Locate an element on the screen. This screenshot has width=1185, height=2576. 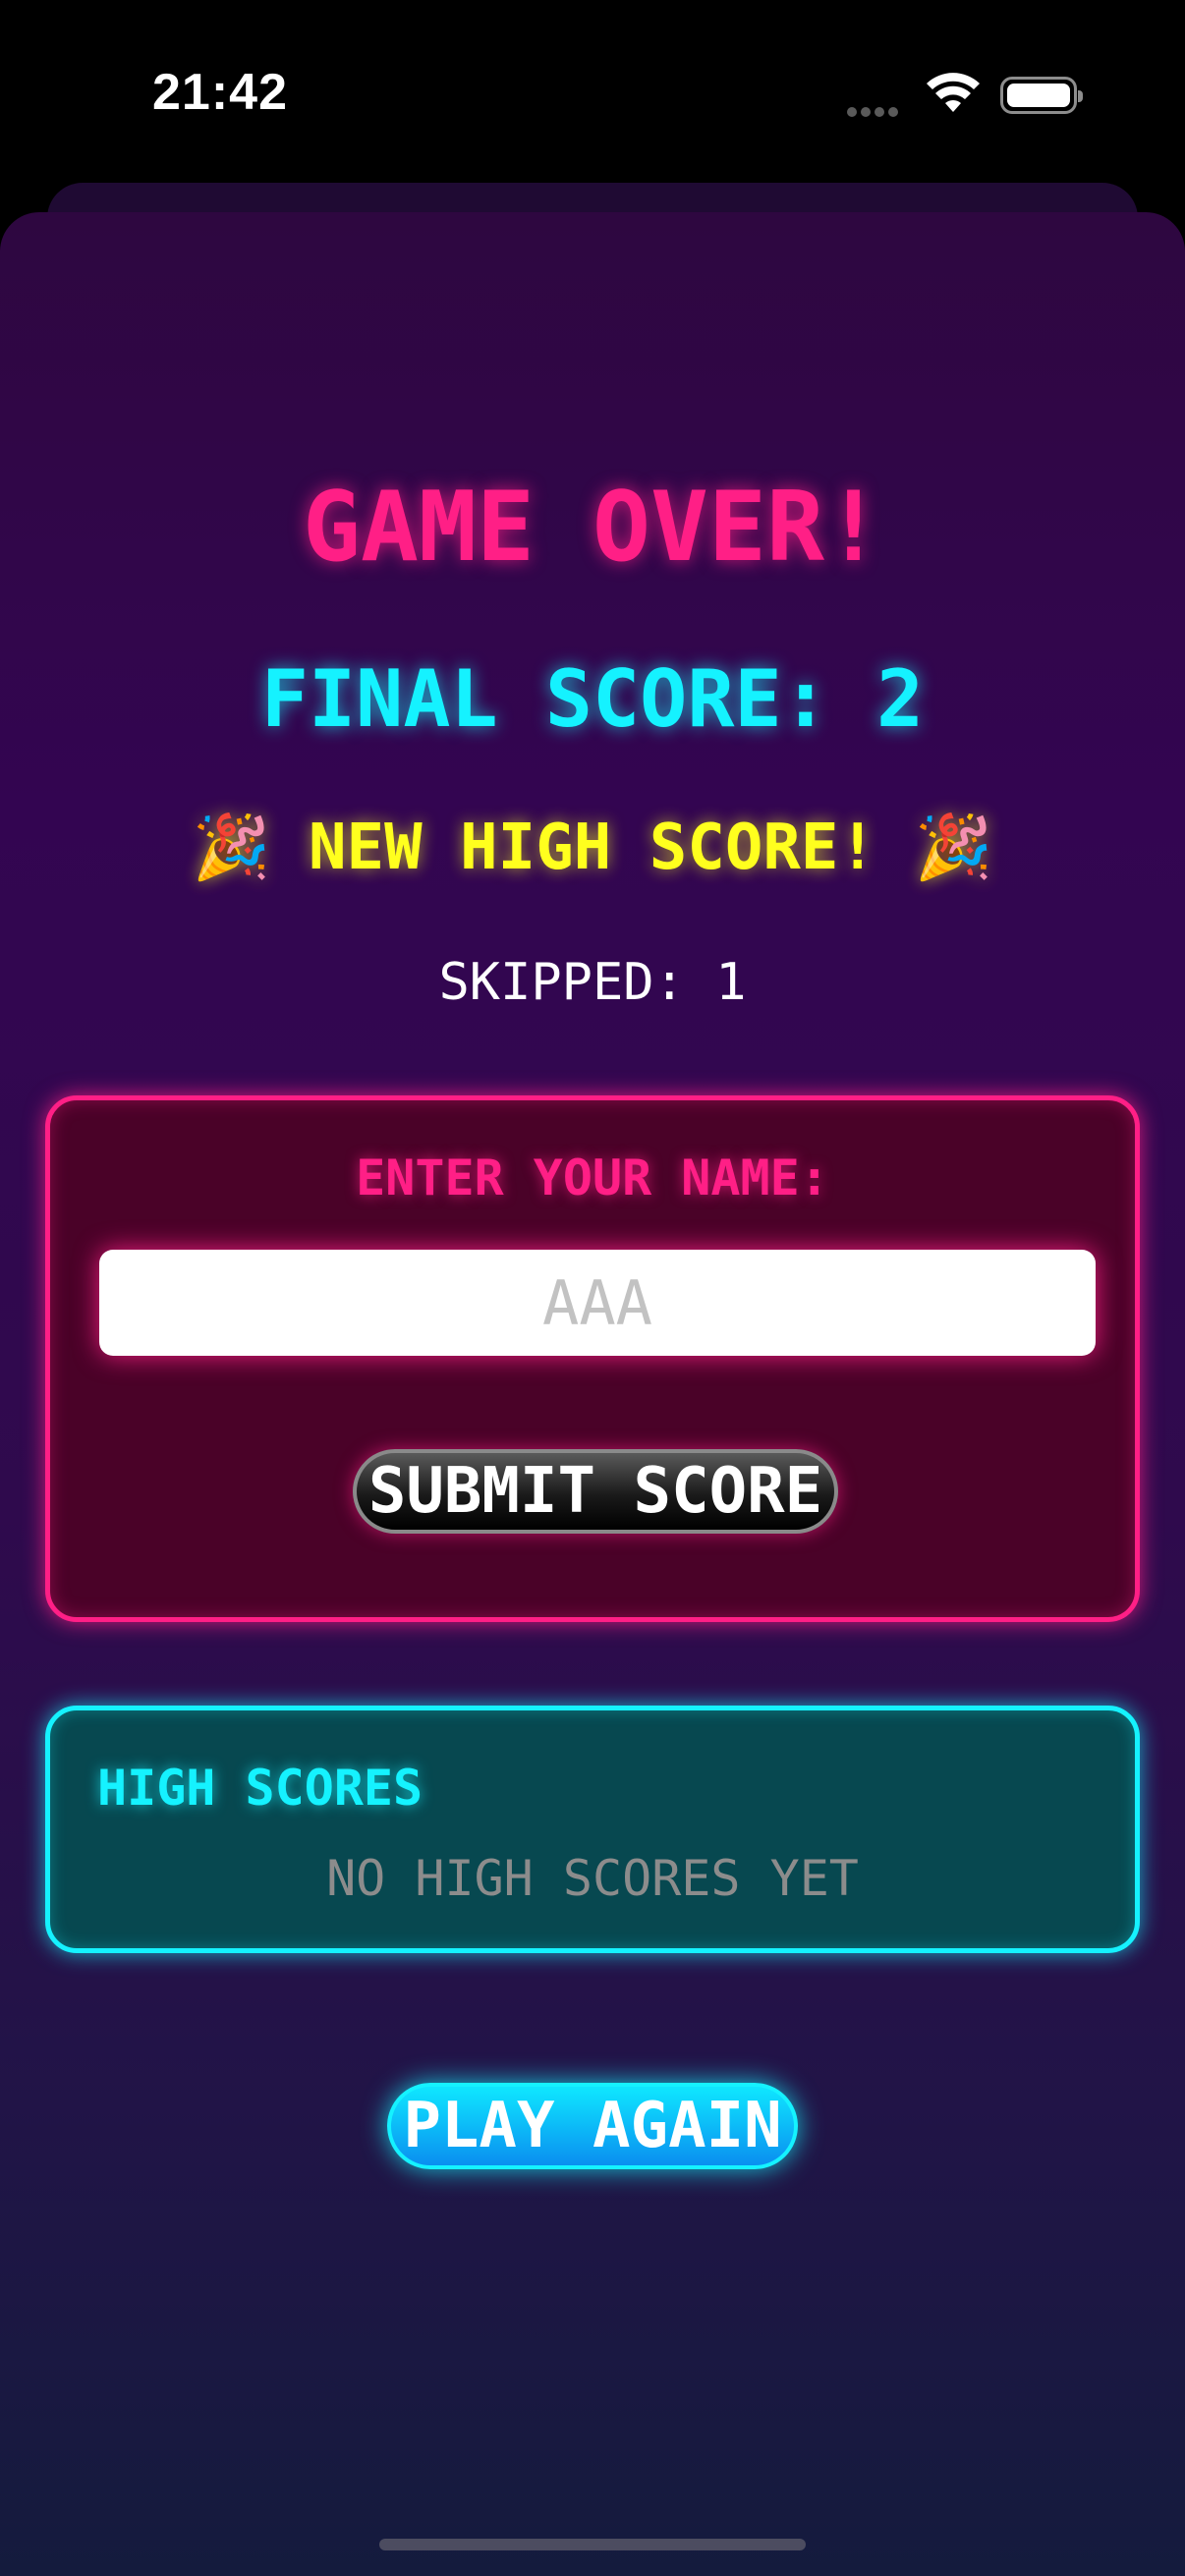
home-indicator is located at coordinates (592, 2544).